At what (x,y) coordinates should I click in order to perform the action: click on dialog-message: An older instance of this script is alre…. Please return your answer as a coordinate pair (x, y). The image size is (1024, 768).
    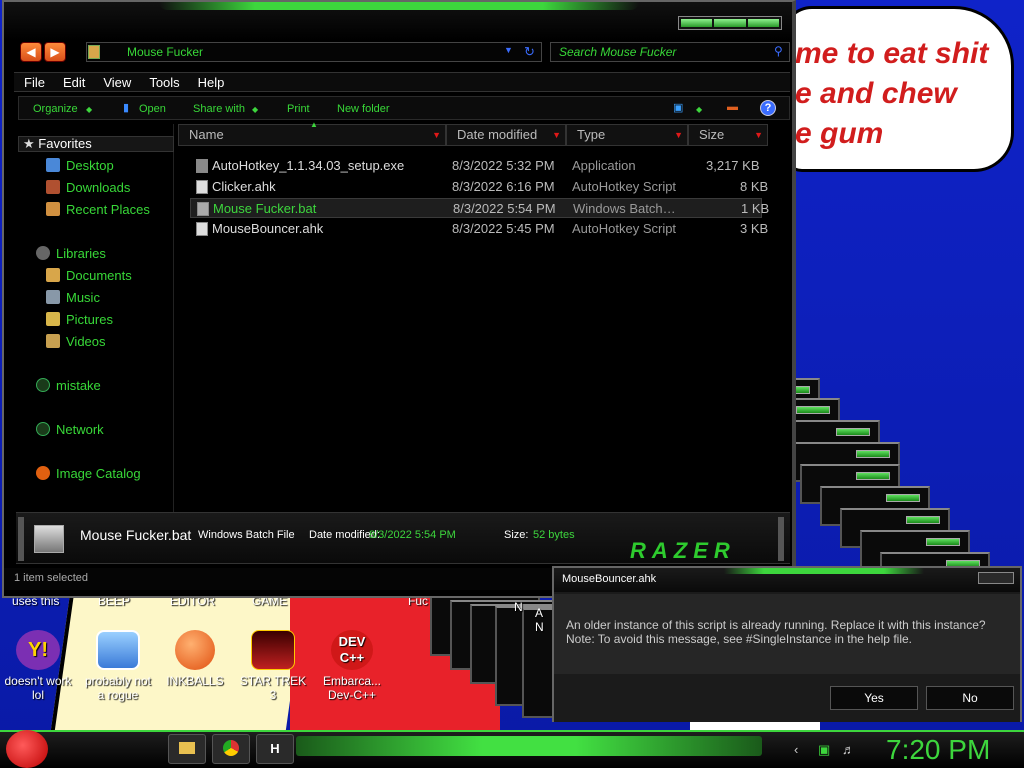
    Looking at the image, I should click on (776, 625).